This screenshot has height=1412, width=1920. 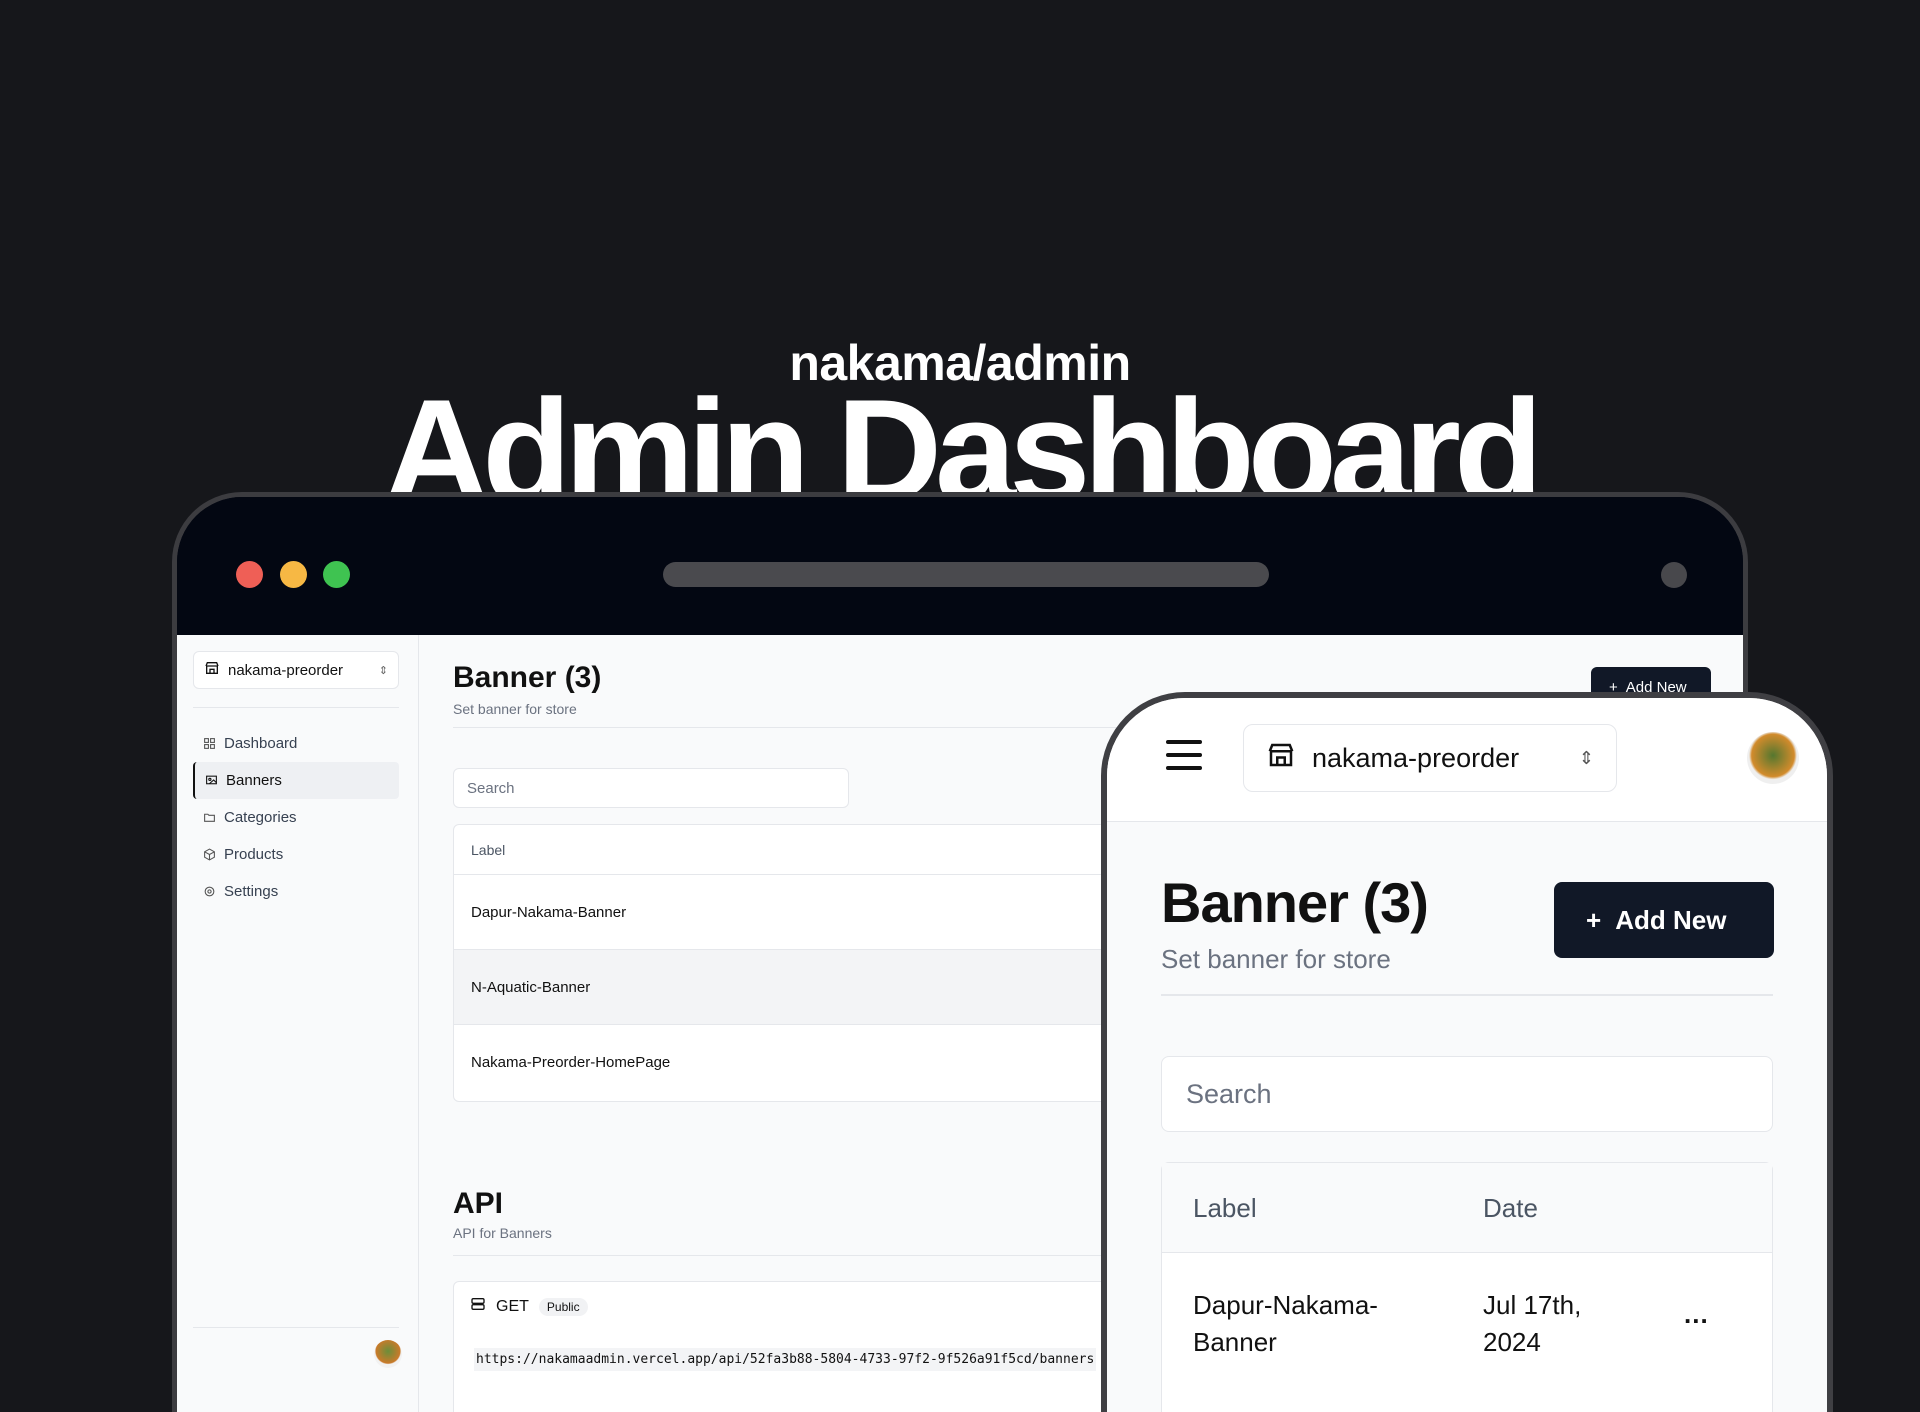 I want to click on api-method: GET, so click(x=512, y=1306).